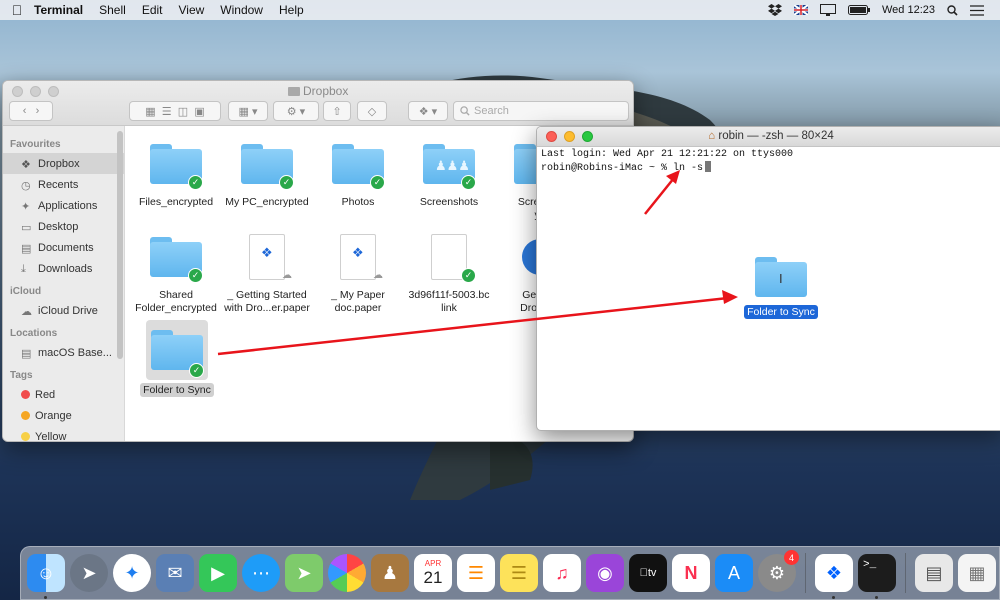 Image resolution: width=1000 pixels, height=600 pixels. Describe the element at coordinates (712, 136) in the screenshot. I see `home-icon: ⌂` at that location.